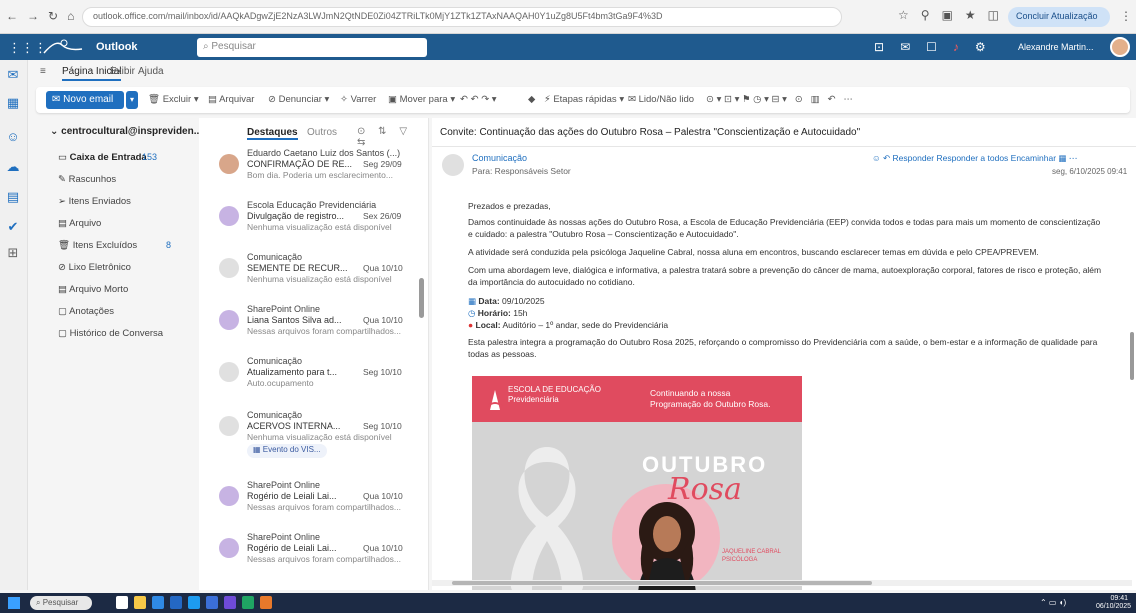 This screenshot has width=1136, height=613. I want to click on meet-icon: ⊡, so click(879, 47).